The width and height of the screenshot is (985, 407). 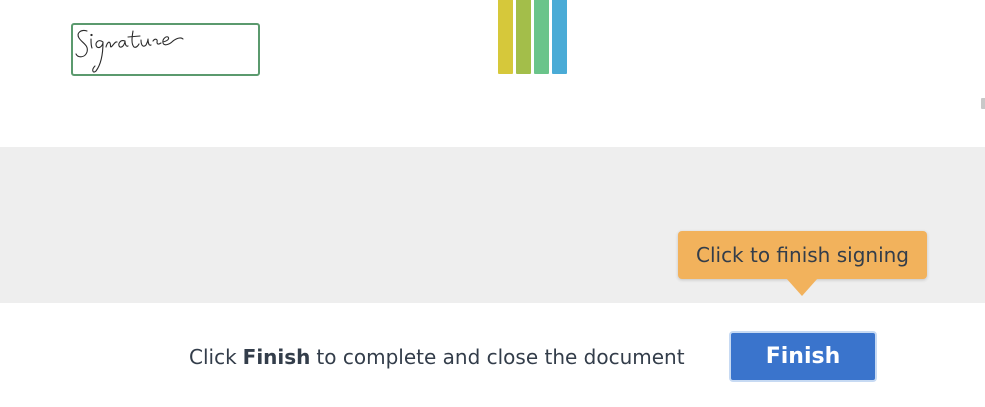 I want to click on handwritten-signature, so click(x=129, y=51).